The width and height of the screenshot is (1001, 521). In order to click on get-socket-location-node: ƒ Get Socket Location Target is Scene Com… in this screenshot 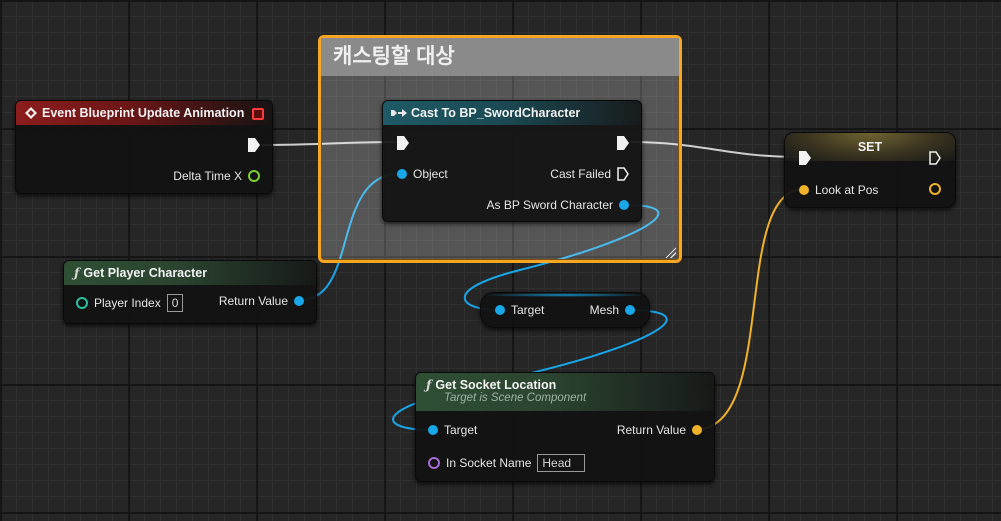, I will do `click(565, 427)`.